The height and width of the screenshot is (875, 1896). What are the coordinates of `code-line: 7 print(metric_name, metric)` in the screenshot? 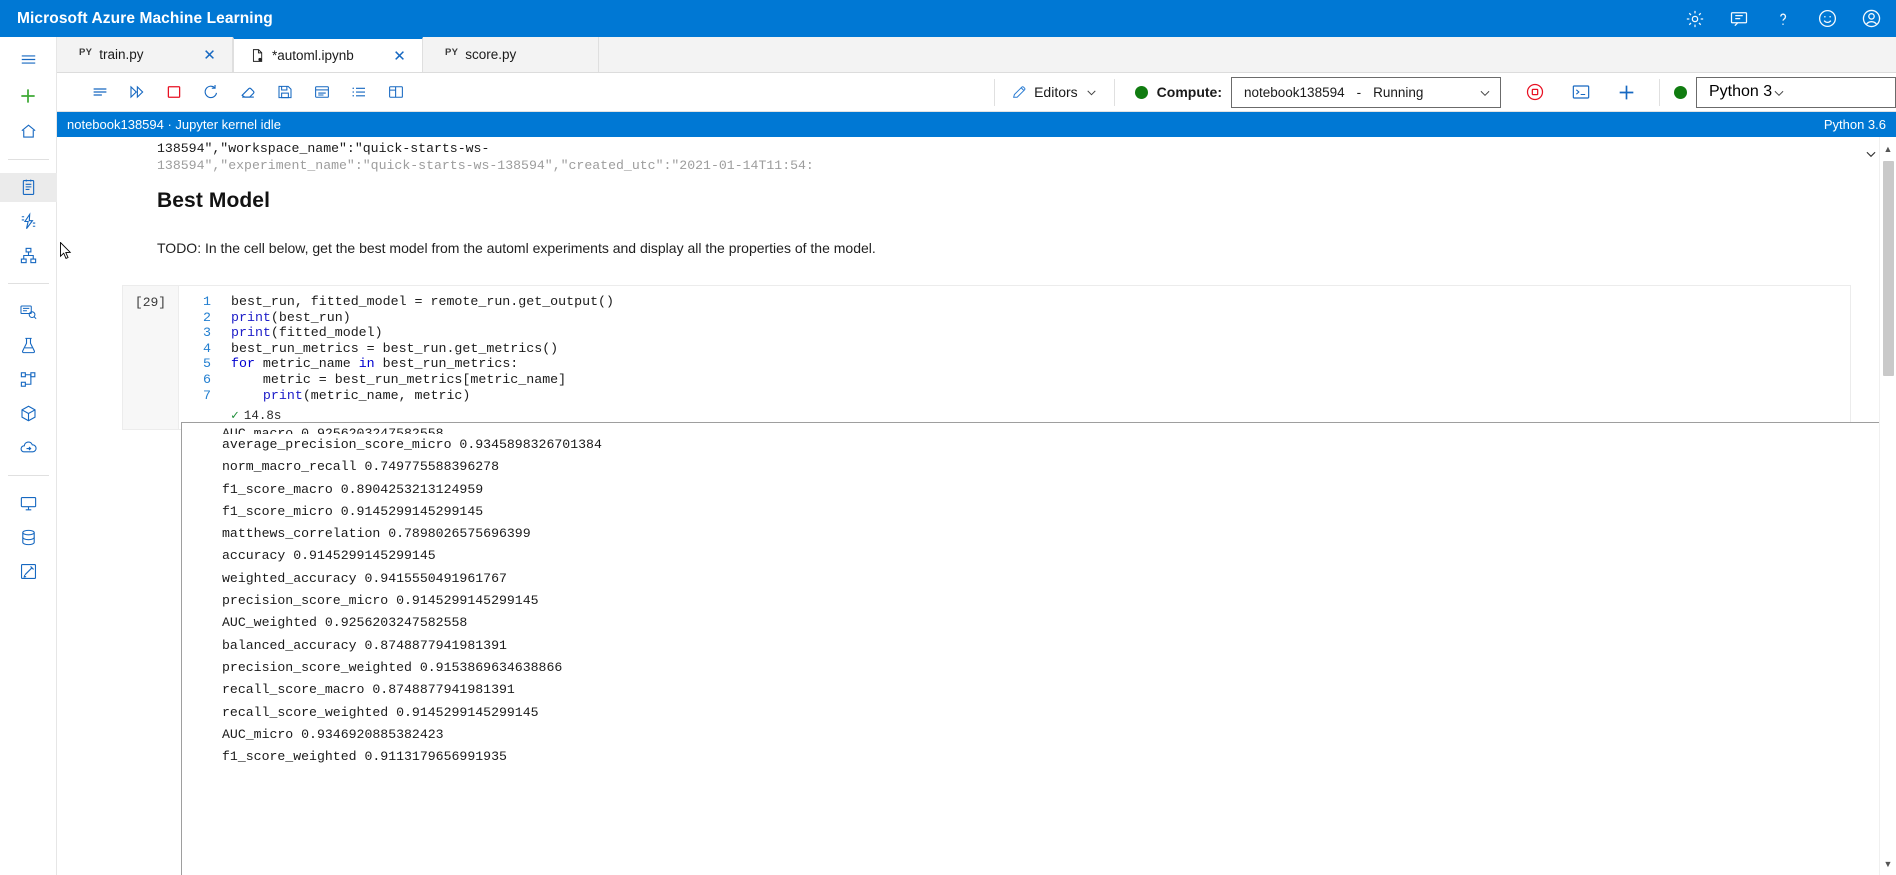 It's located at (1014, 396).